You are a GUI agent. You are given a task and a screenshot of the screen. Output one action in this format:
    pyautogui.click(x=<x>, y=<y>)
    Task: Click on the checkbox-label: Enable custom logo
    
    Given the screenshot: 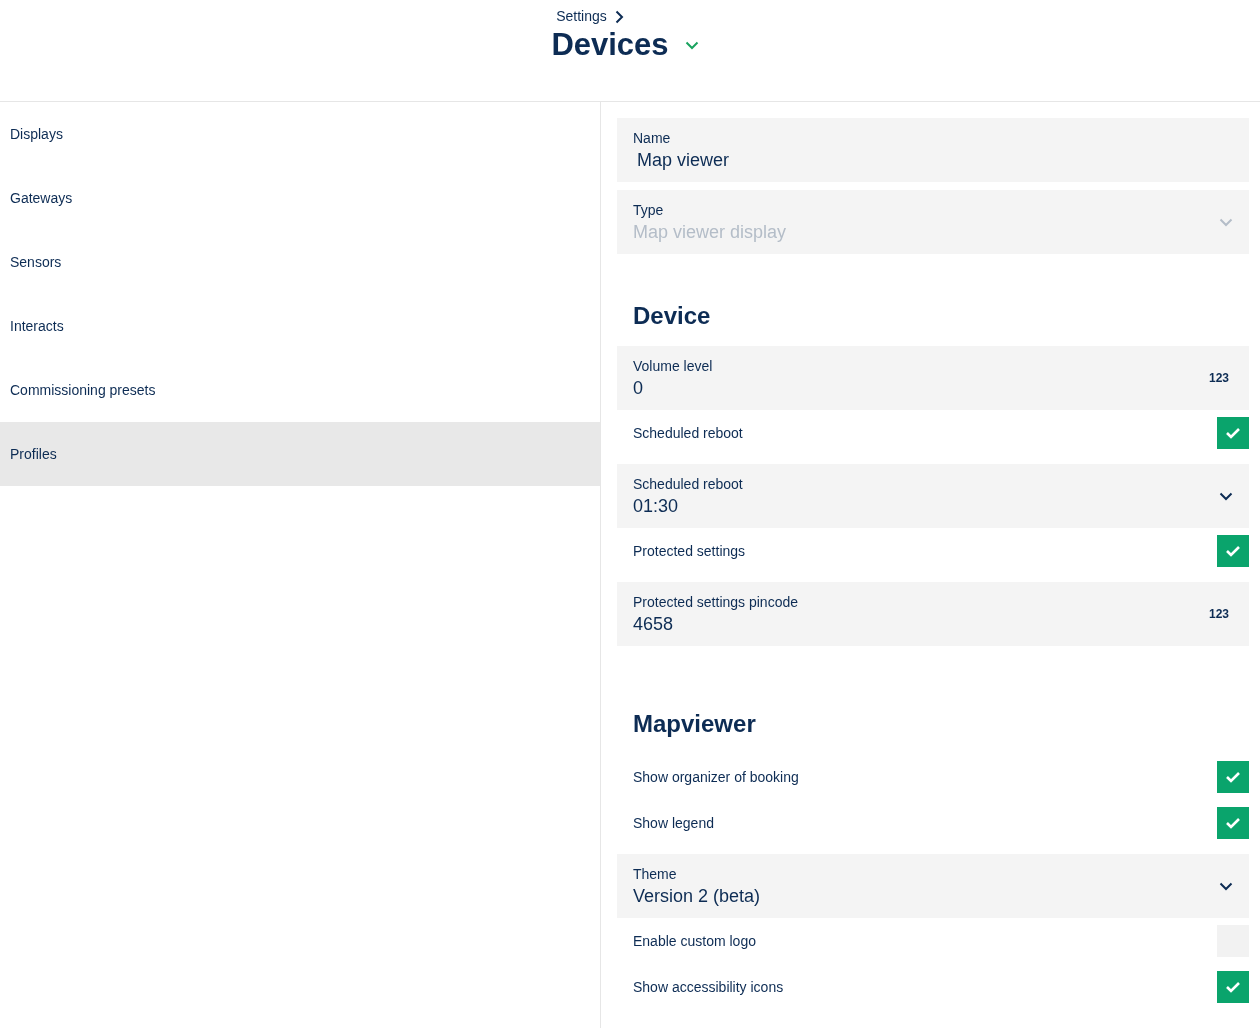 What is the action you would take?
    pyautogui.click(x=694, y=941)
    